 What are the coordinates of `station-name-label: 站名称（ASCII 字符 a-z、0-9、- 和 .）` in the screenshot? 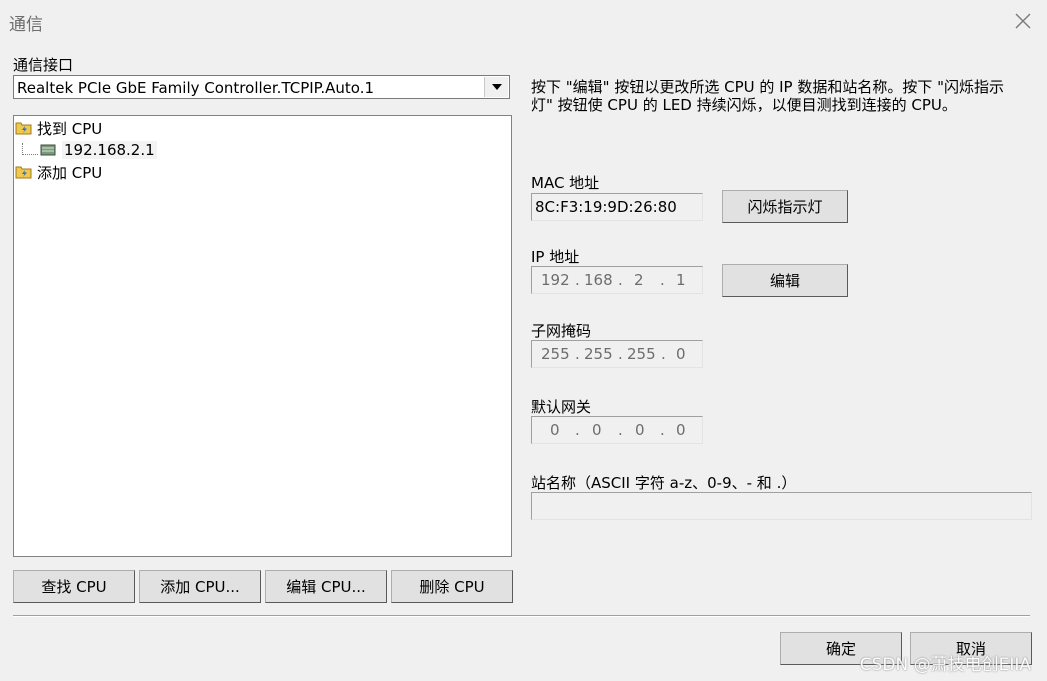 It's located at (664, 483).